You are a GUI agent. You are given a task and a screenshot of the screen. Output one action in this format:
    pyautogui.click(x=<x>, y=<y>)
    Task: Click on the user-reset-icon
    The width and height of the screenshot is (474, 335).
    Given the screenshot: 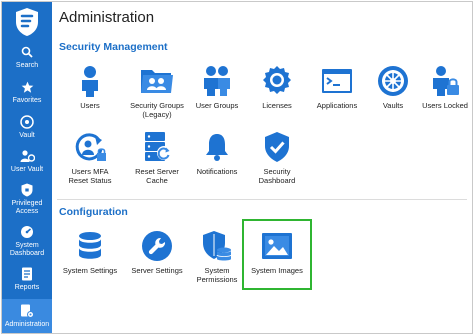 What is the action you would take?
    pyautogui.click(x=90, y=147)
    